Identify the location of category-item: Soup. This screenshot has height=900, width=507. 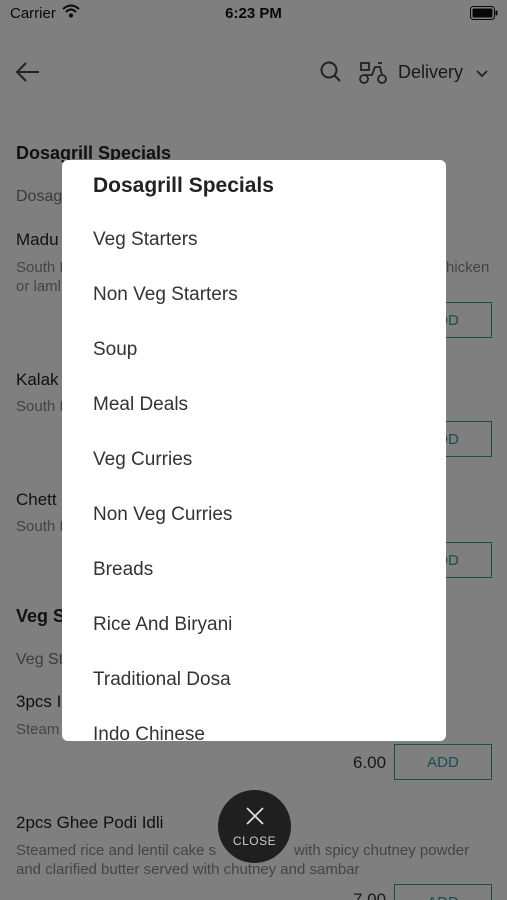
(254, 349).